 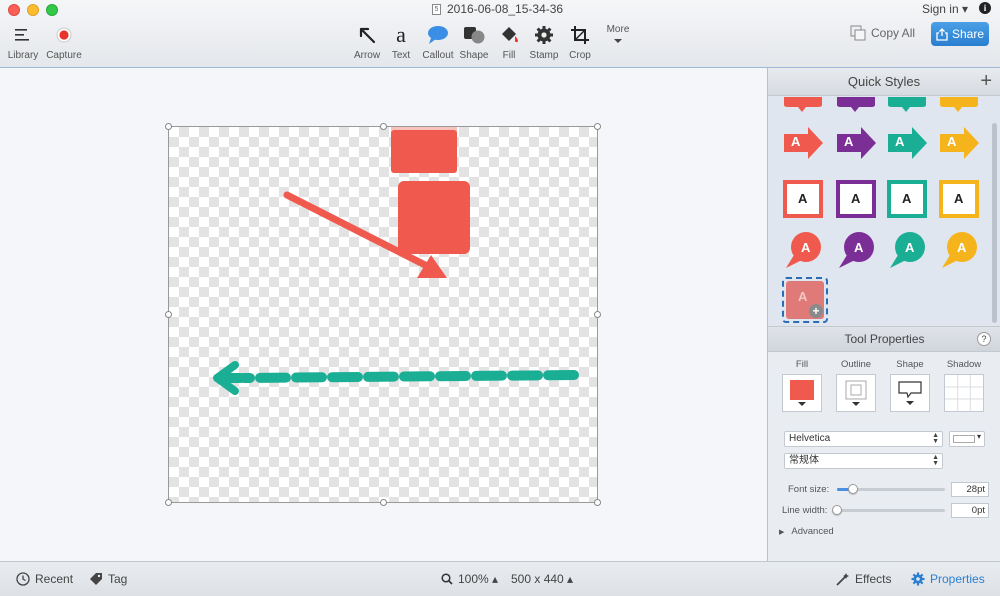 I want to click on style-arrow-teal: A, so click(x=907, y=143).